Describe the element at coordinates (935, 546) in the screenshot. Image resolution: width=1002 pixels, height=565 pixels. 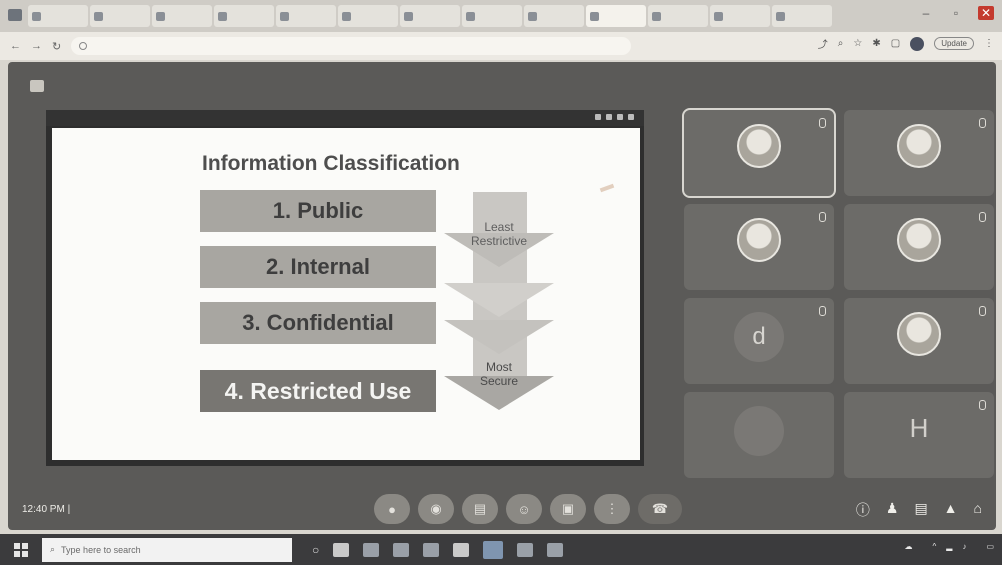
I see `tray-chevron-icon: ^` at that location.